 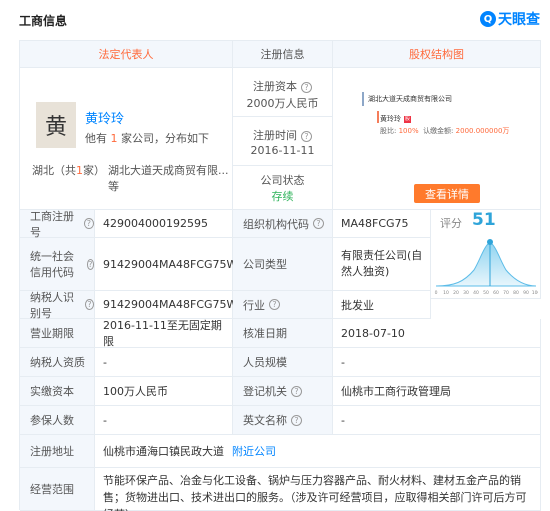 I want to click on field-label: 统一社会信用代码?, so click(x=57, y=264).